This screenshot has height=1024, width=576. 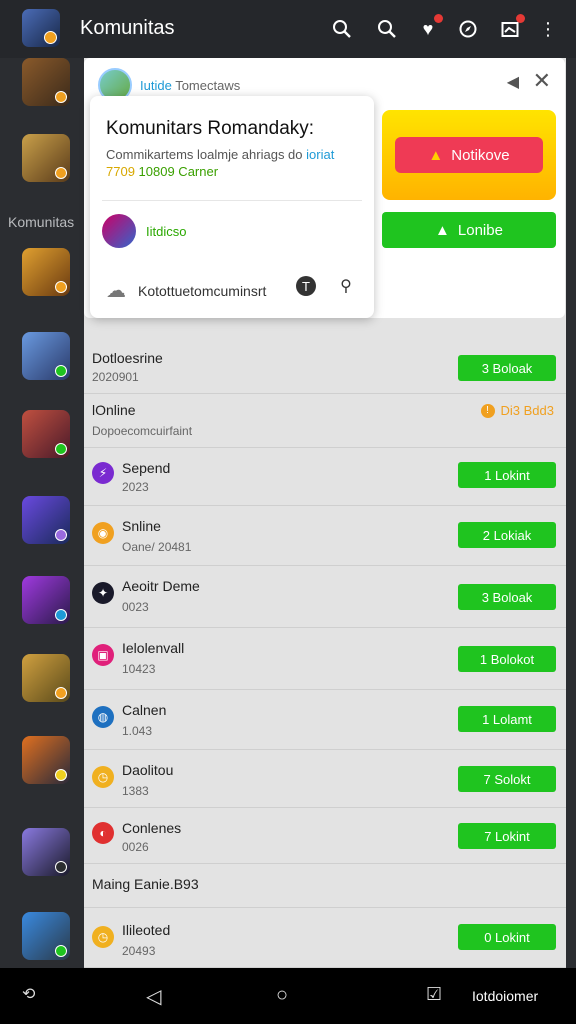 I want to click on heart-icon: ♥, so click(x=429, y=27).